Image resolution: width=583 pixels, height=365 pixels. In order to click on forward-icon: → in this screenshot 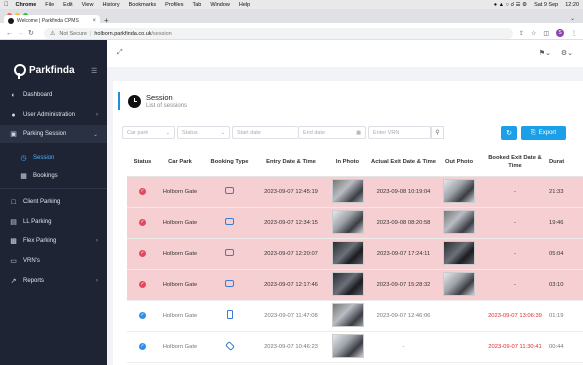, I will do `click(20, 33)`.